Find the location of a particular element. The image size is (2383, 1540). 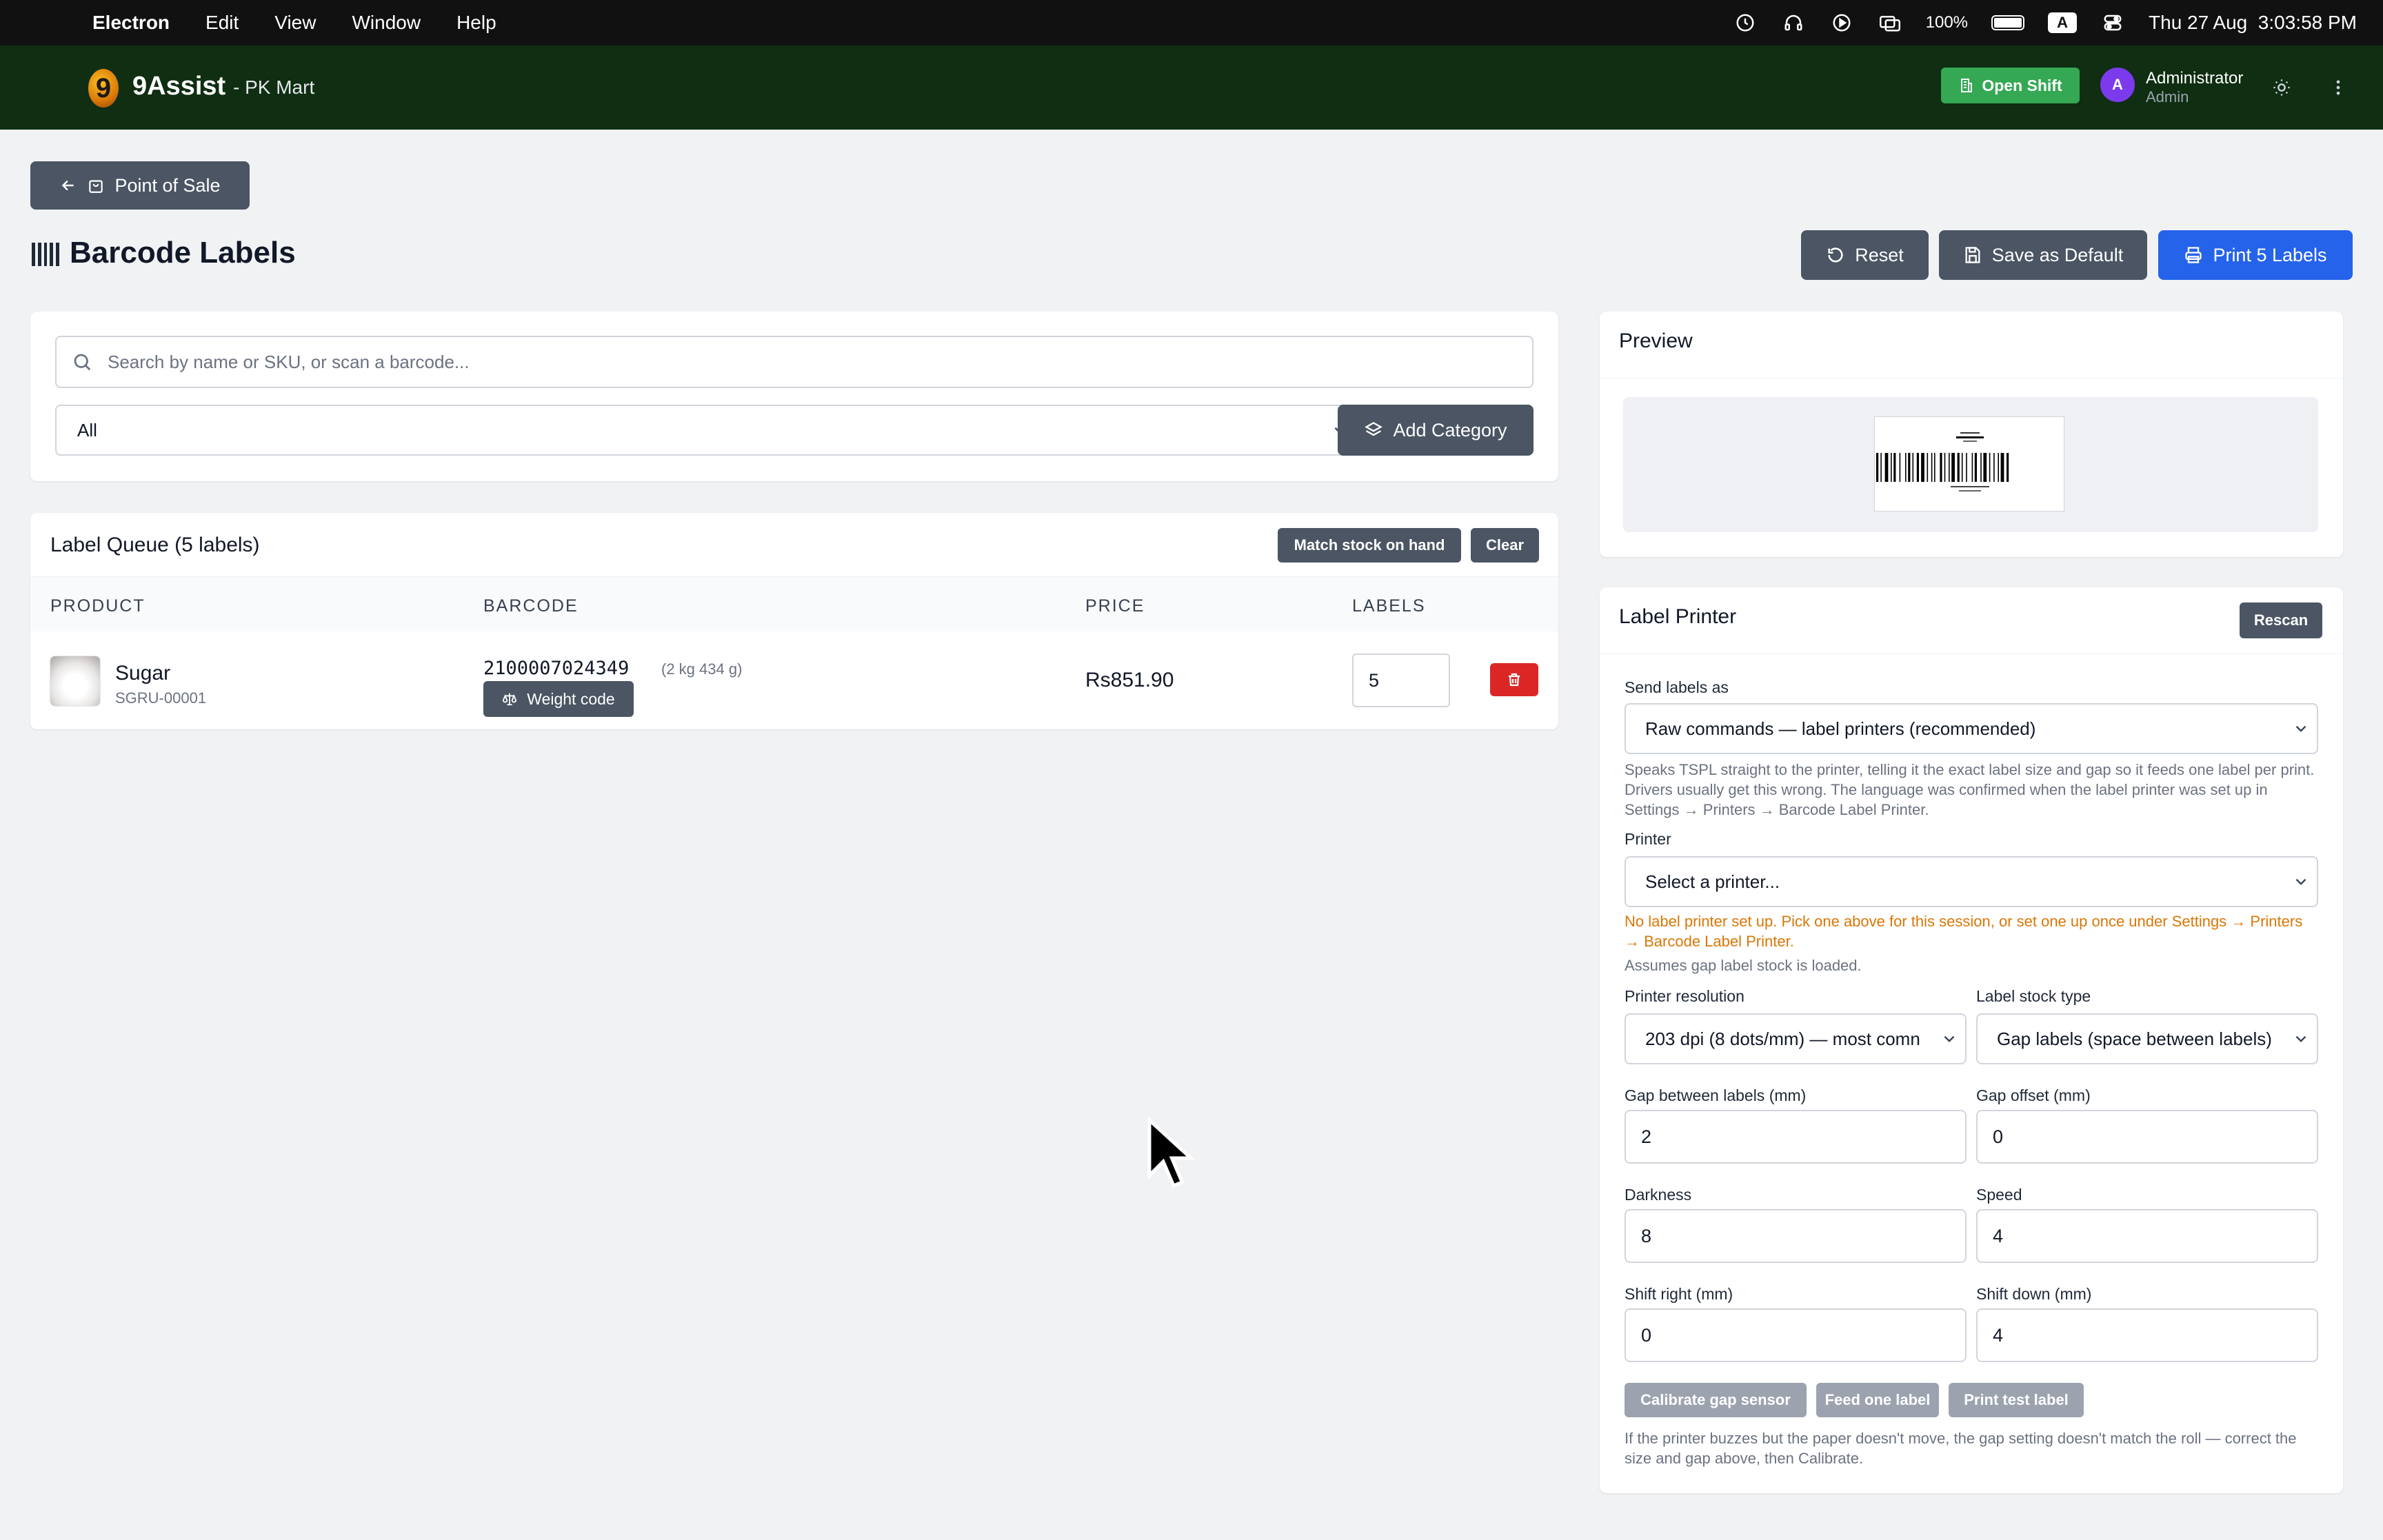

trash-icon is located at coordinates (1514, 680).